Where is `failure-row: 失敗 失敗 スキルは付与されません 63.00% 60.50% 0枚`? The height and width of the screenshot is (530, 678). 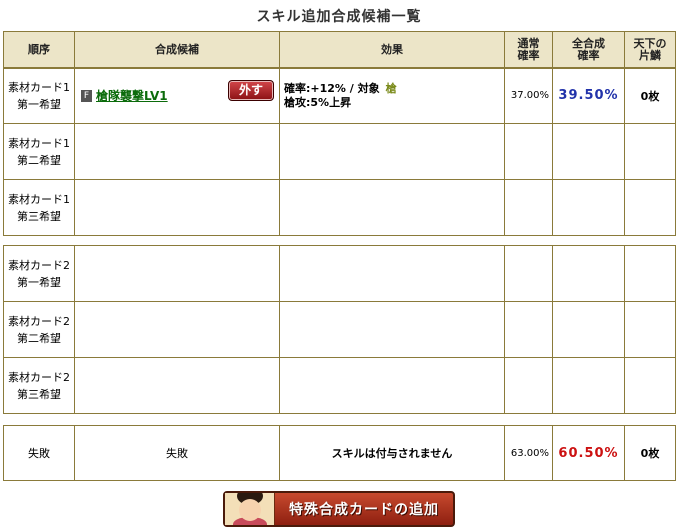 failure-row: 失敗 失敗 スキルは付与されません 63.00% 60.50% 0枚 is located at coordinates (339, 453).